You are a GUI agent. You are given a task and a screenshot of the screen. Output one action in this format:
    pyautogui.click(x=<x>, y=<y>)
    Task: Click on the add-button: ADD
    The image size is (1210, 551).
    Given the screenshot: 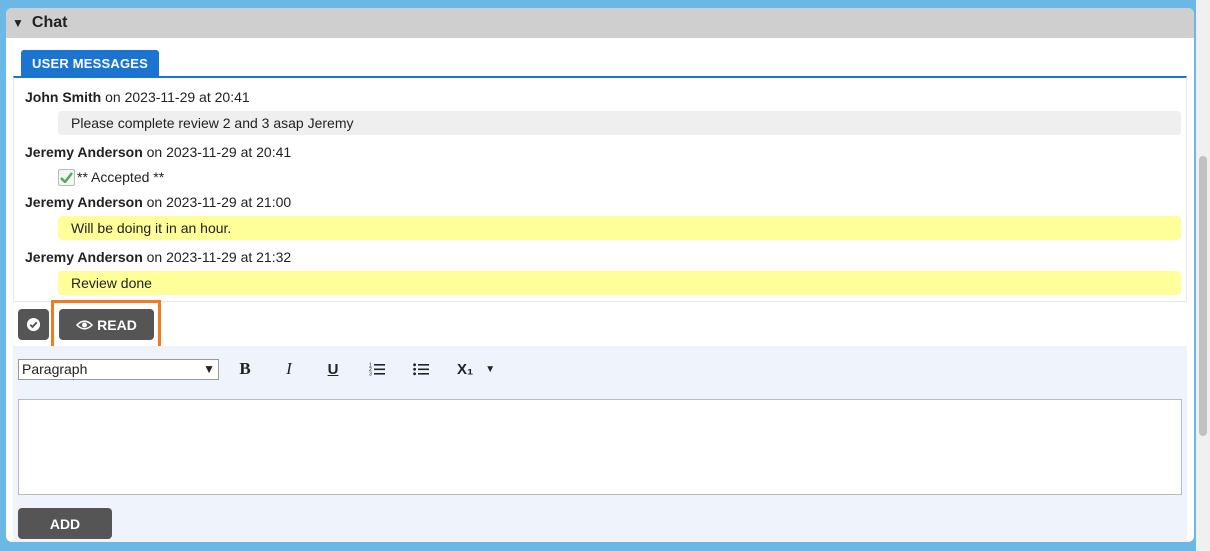 What is the action you would take?
    pyautogui.click(x=65, y=523)
    